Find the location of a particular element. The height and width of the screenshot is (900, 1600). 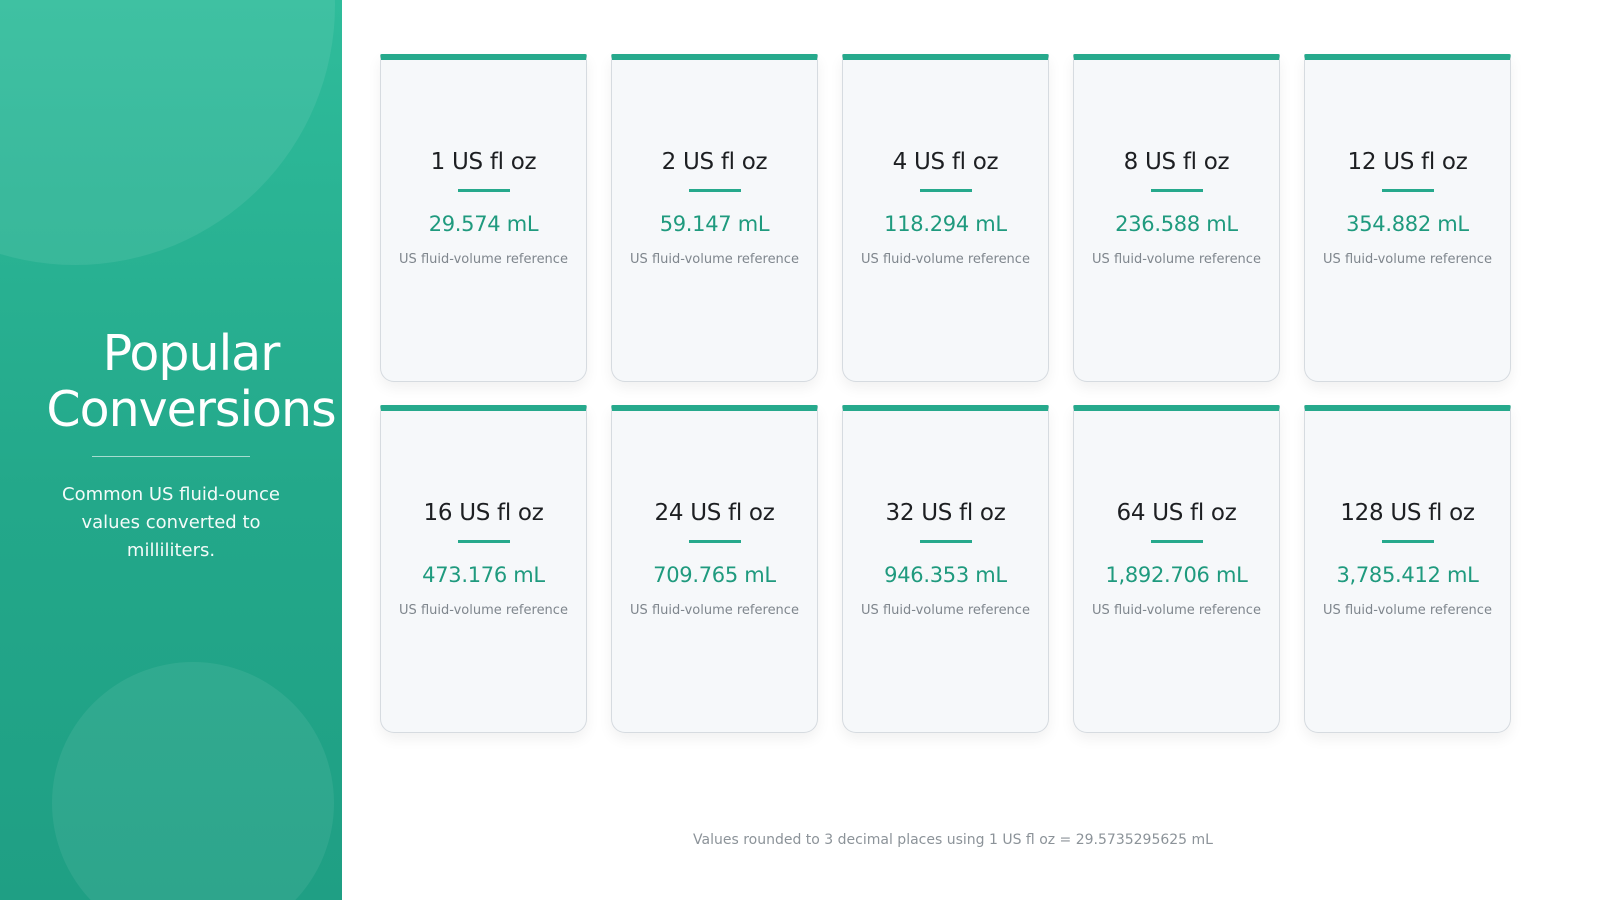

card-ounces: 128 US fl oz is located at coordinates (1407, 512).